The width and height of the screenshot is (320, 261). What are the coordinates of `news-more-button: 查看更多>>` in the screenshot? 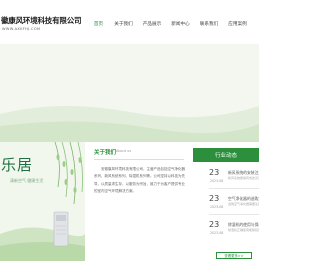 It's located at (234, 255).